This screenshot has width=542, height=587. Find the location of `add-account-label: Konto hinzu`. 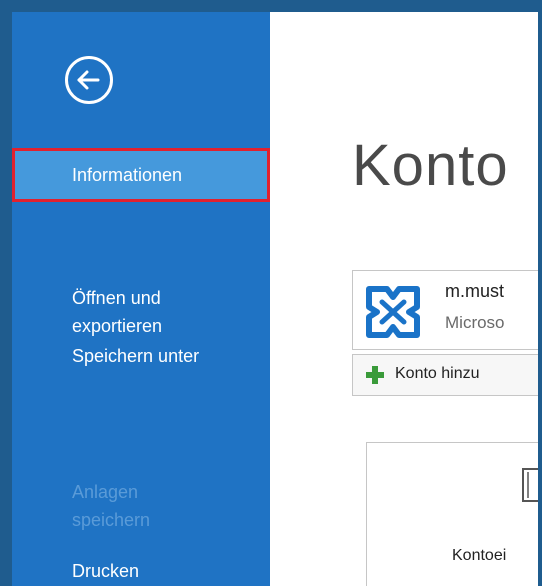

add-account-label: Konto hinzu is located at coordinates (437, 373).